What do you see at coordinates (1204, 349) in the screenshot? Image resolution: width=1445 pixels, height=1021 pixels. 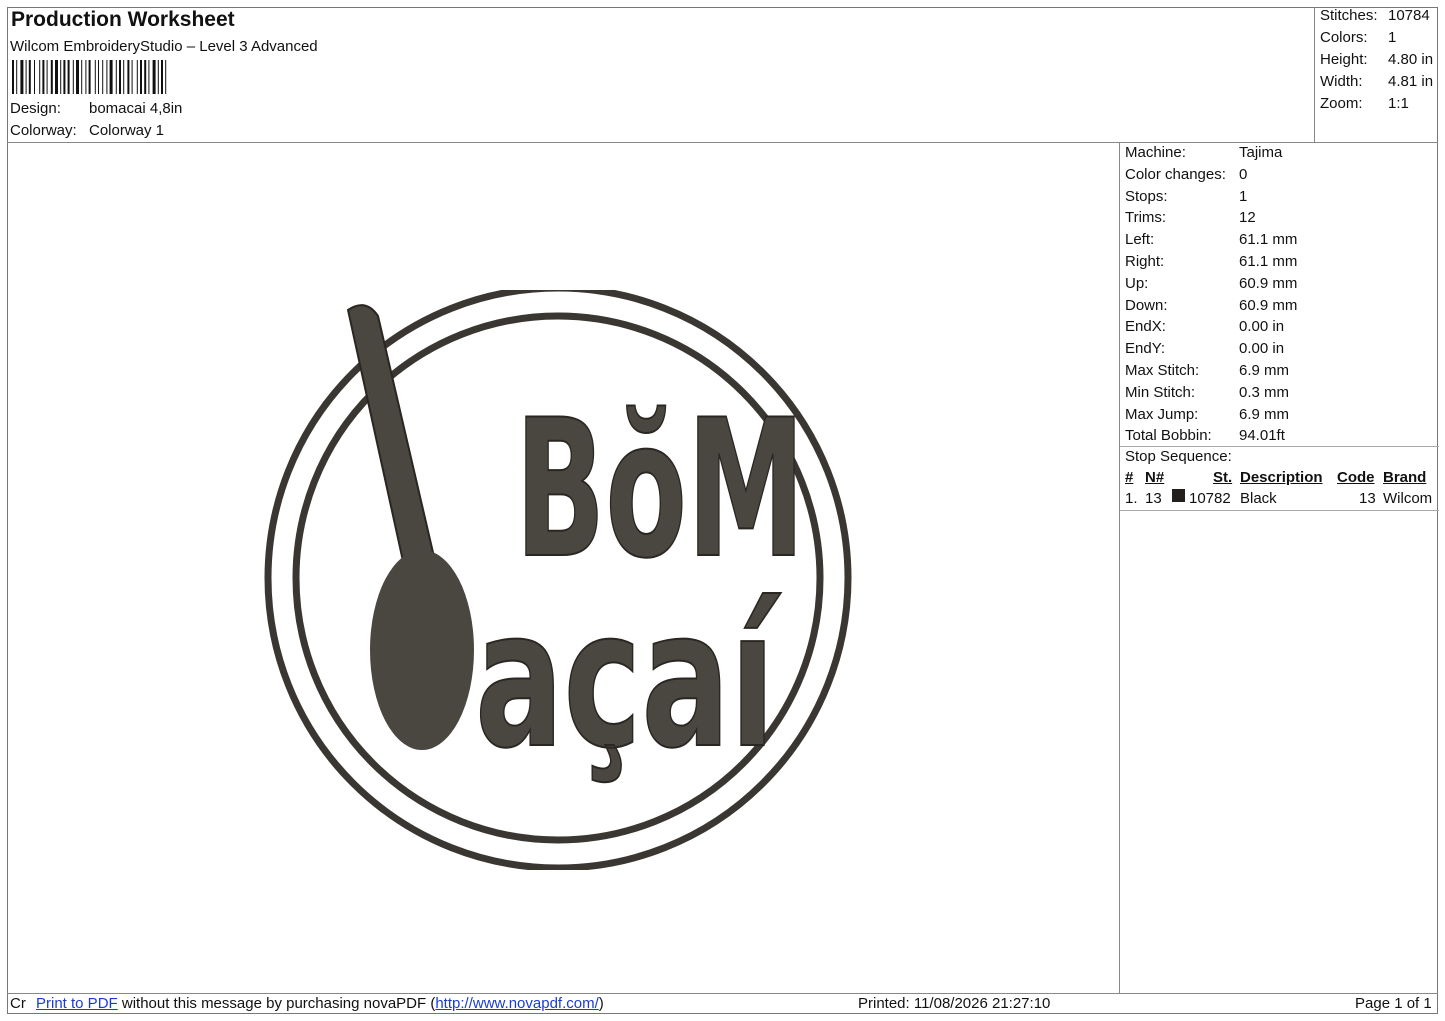 I see `machine-info-row: EndY: 0.00 in` at bounding box center [1204, 349].